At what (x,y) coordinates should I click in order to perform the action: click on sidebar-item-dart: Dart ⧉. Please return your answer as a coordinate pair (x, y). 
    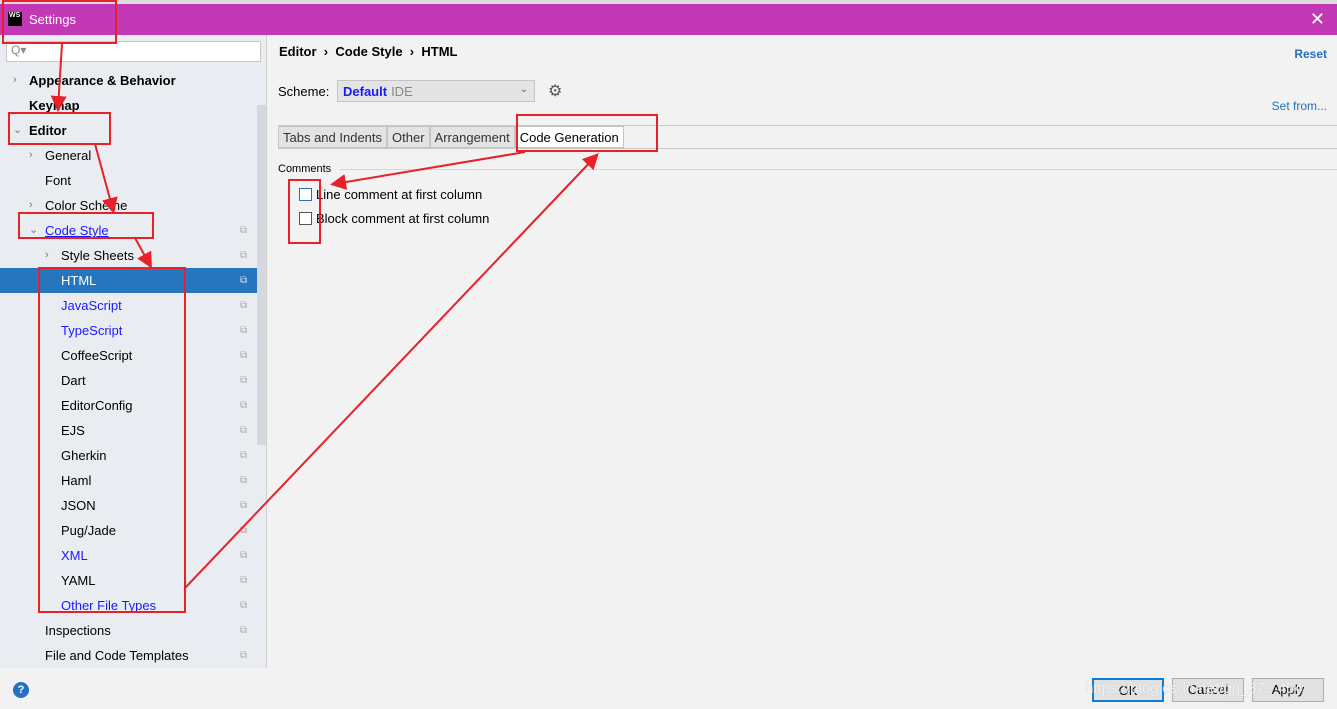
    Looking at the image, I should click on (128, 380).